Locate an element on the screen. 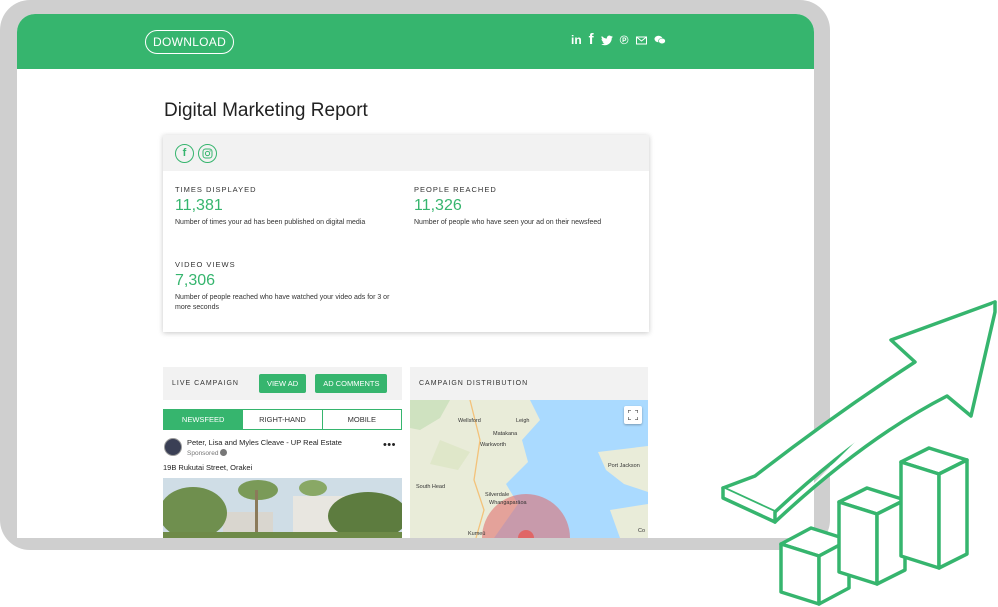  campaign-distribution-header: CAMPAIGN DISTRIBUTION is located at coordinates (529, 383).